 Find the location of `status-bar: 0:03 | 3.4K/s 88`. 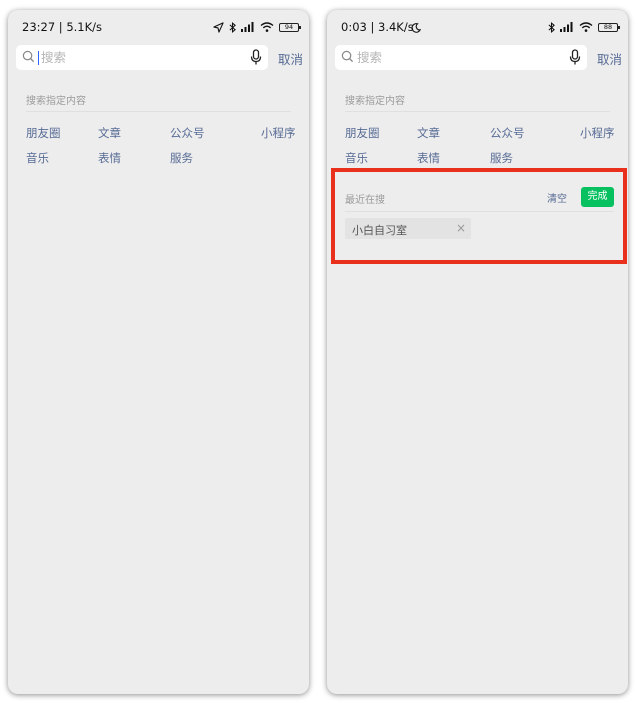

status-bar: 0:03 | 3.4K/s 88 is located at coordinates (477, 29).